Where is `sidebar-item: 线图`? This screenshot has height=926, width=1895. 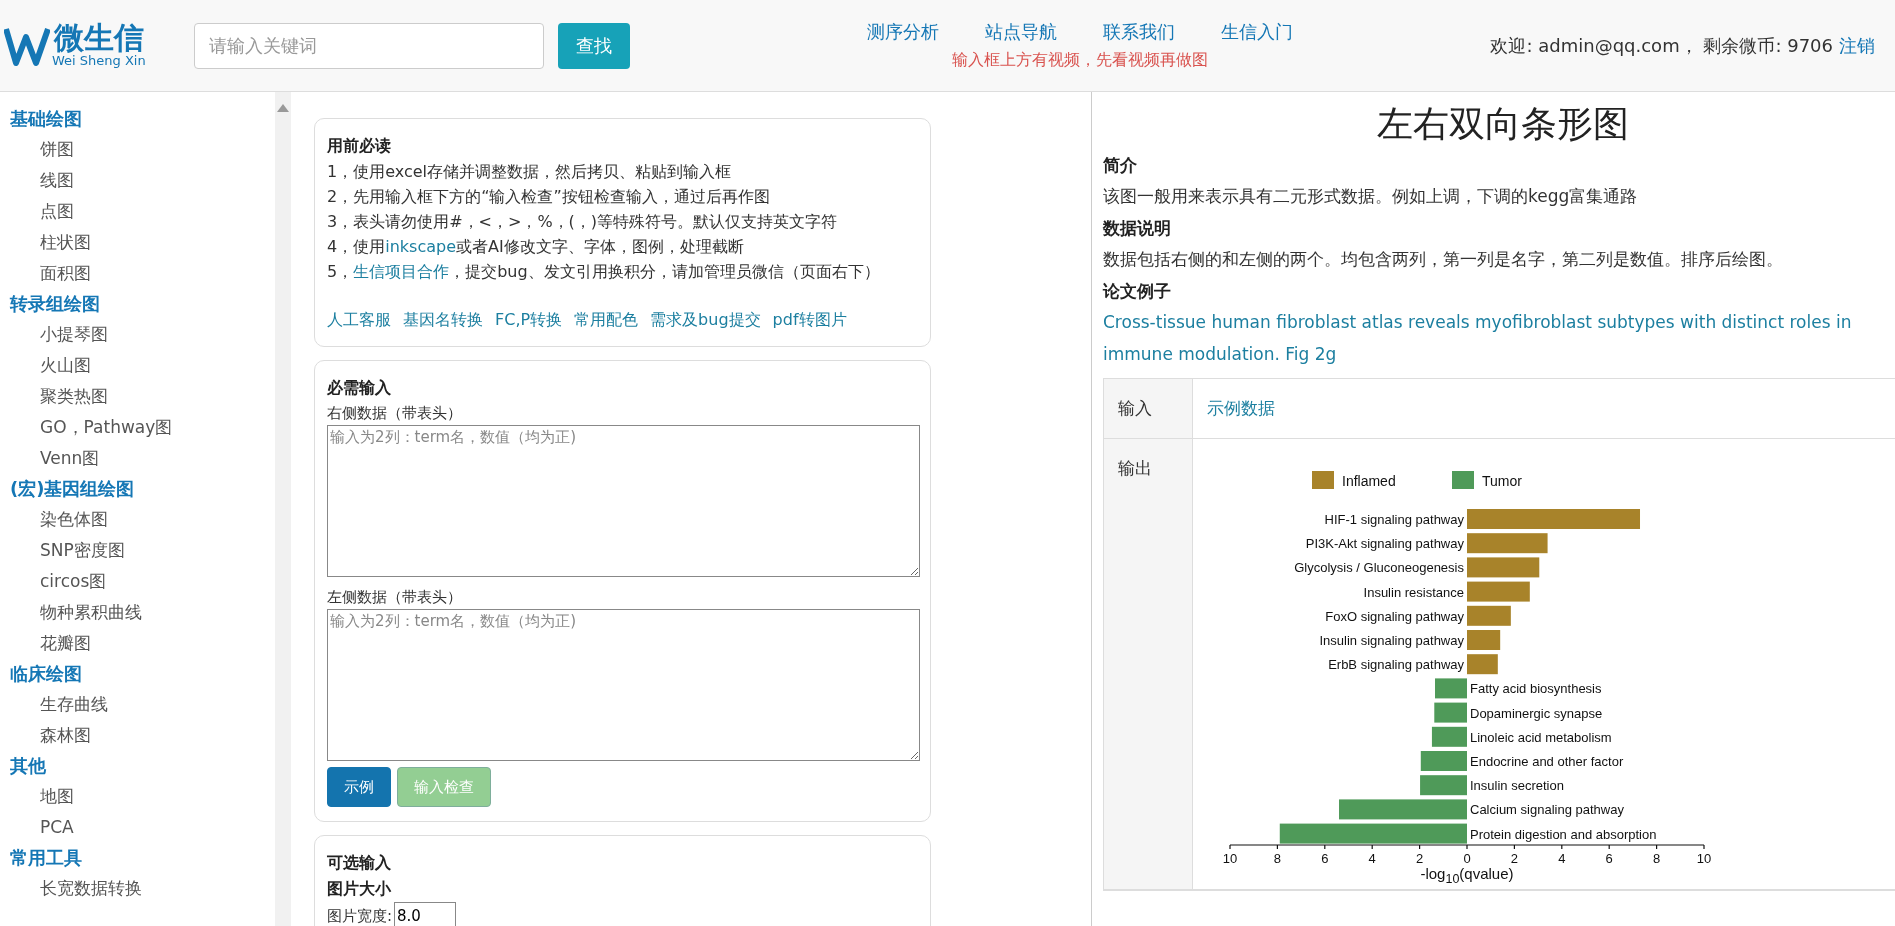
sidebar-item: 线图 is located at coordinates (142, 180).